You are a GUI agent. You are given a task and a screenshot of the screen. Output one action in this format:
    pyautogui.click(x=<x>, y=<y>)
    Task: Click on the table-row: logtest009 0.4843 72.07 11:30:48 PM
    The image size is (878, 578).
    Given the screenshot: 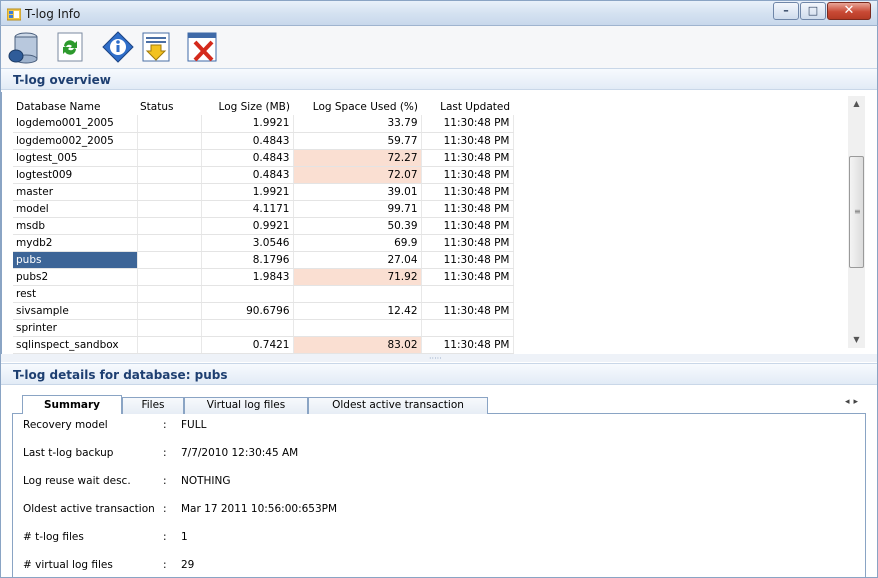 What is the action you would take?
    pyautogui.click(x=263, y=175)
    